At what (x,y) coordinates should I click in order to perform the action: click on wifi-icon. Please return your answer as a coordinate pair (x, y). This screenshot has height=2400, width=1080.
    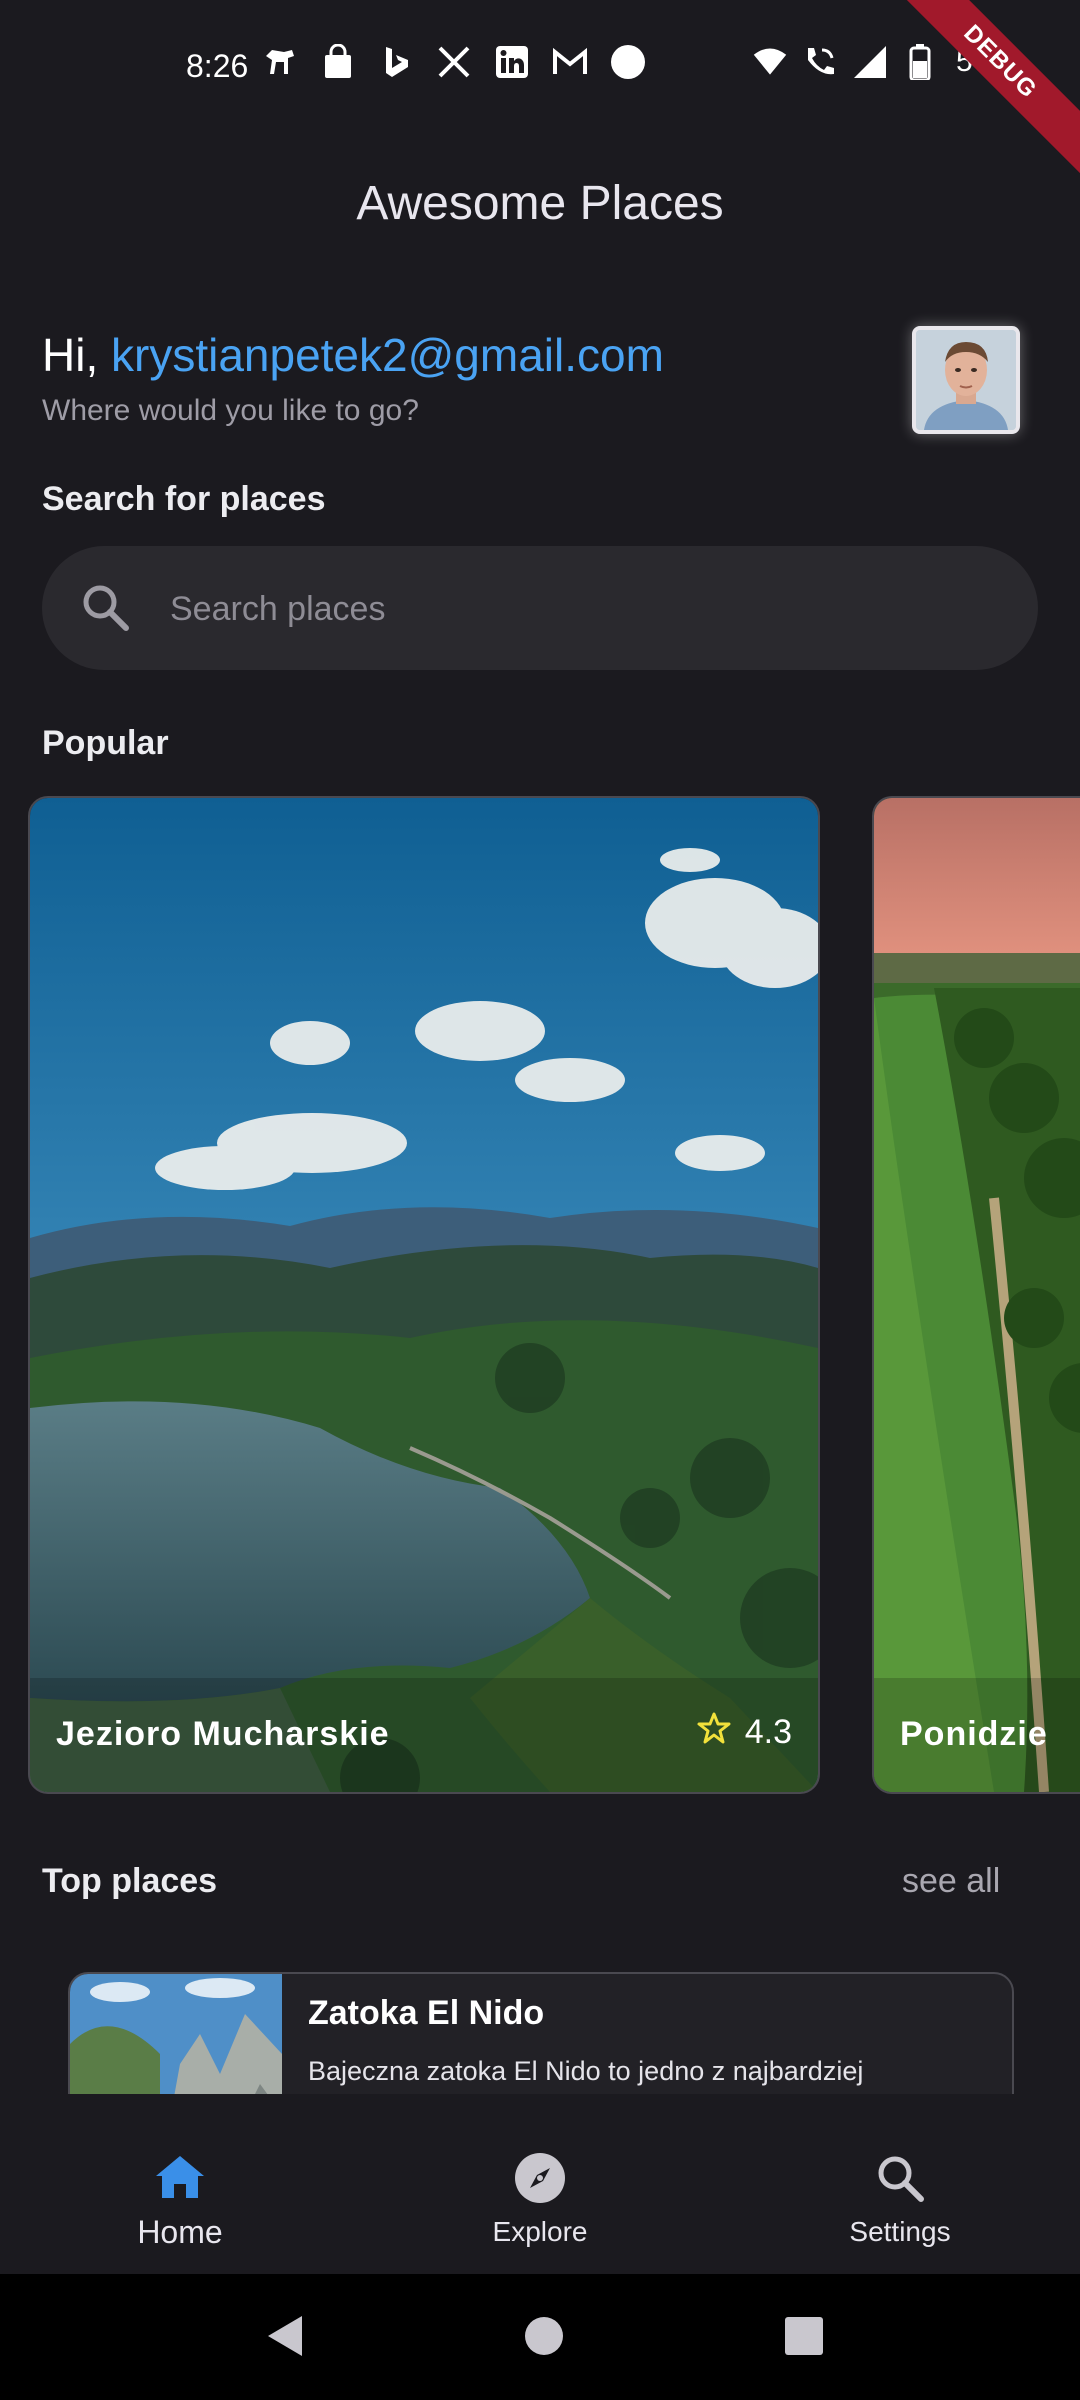
    Looking at the image, I should click on (770, 62).